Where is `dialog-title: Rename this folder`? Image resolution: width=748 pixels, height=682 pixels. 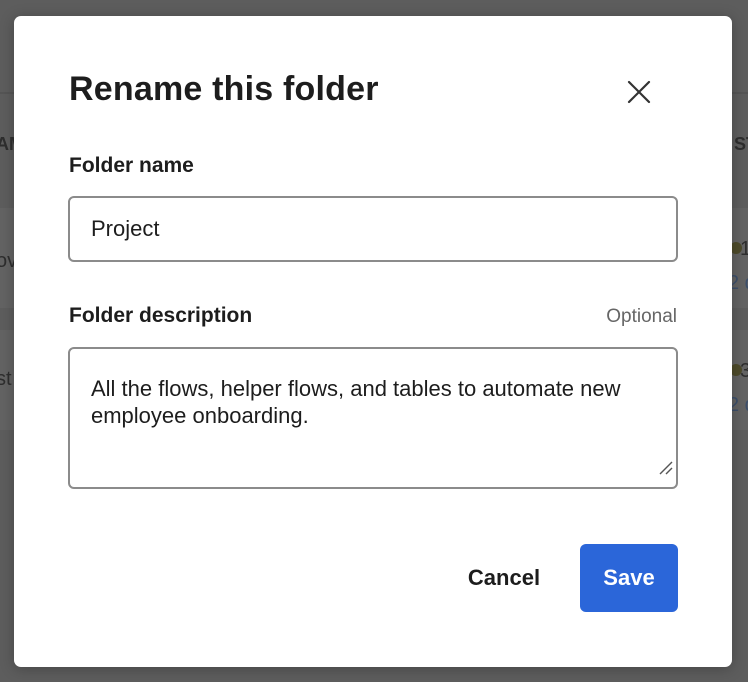
dialog-title: Rename this folder is located at coordinates (224, 89).